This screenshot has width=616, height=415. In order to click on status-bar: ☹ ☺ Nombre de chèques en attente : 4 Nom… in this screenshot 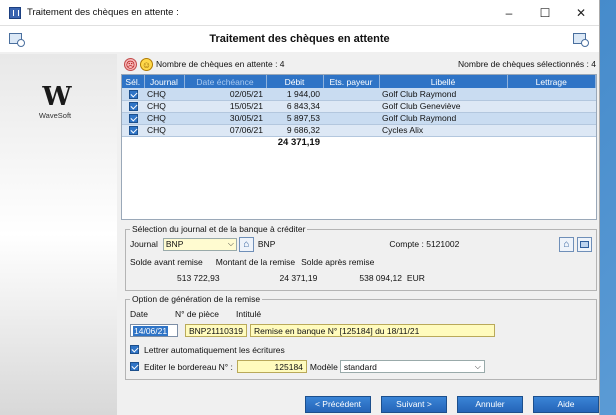, I will do `click(359, 64)`.